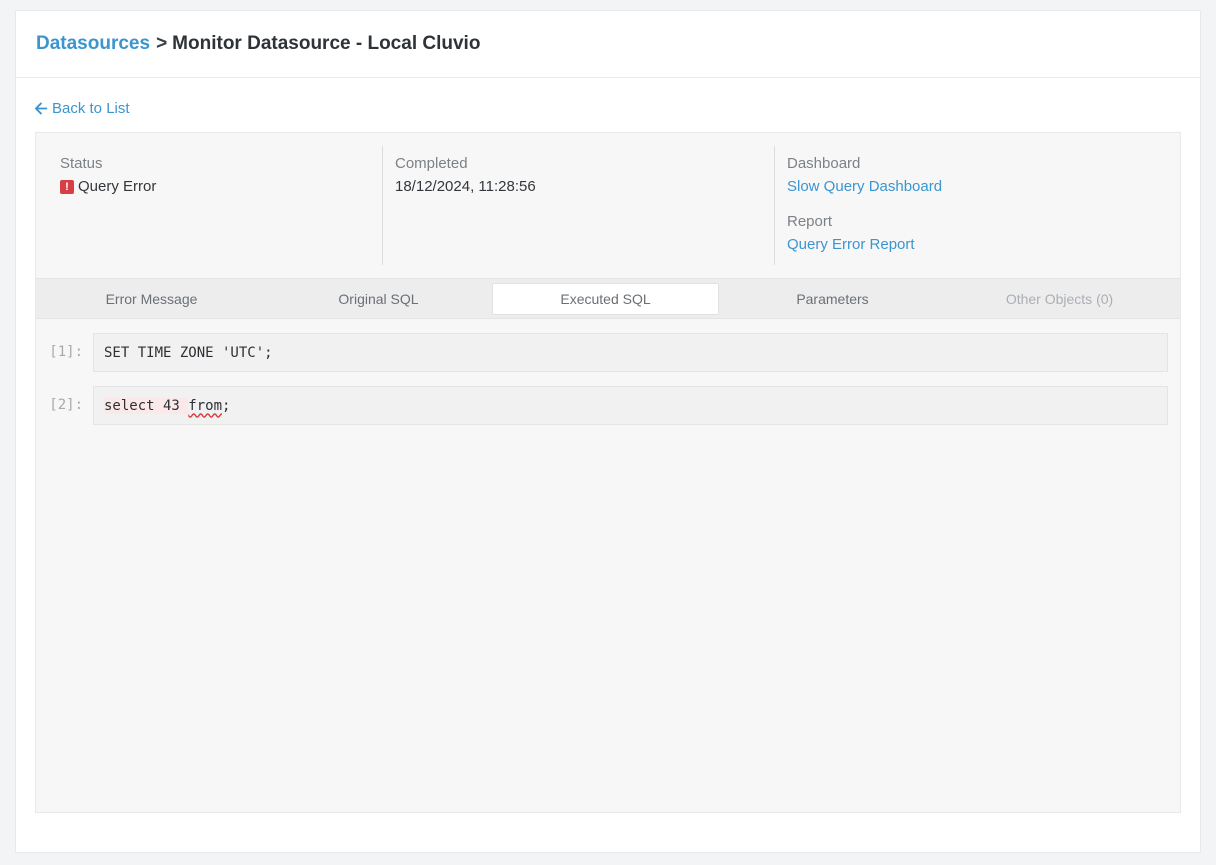 Image resolution: width=1216 pixels, height=865 pixels. I want to click on sql-statement: [1]: SET TIME ZONE 'UTC';, so click(608, 352).